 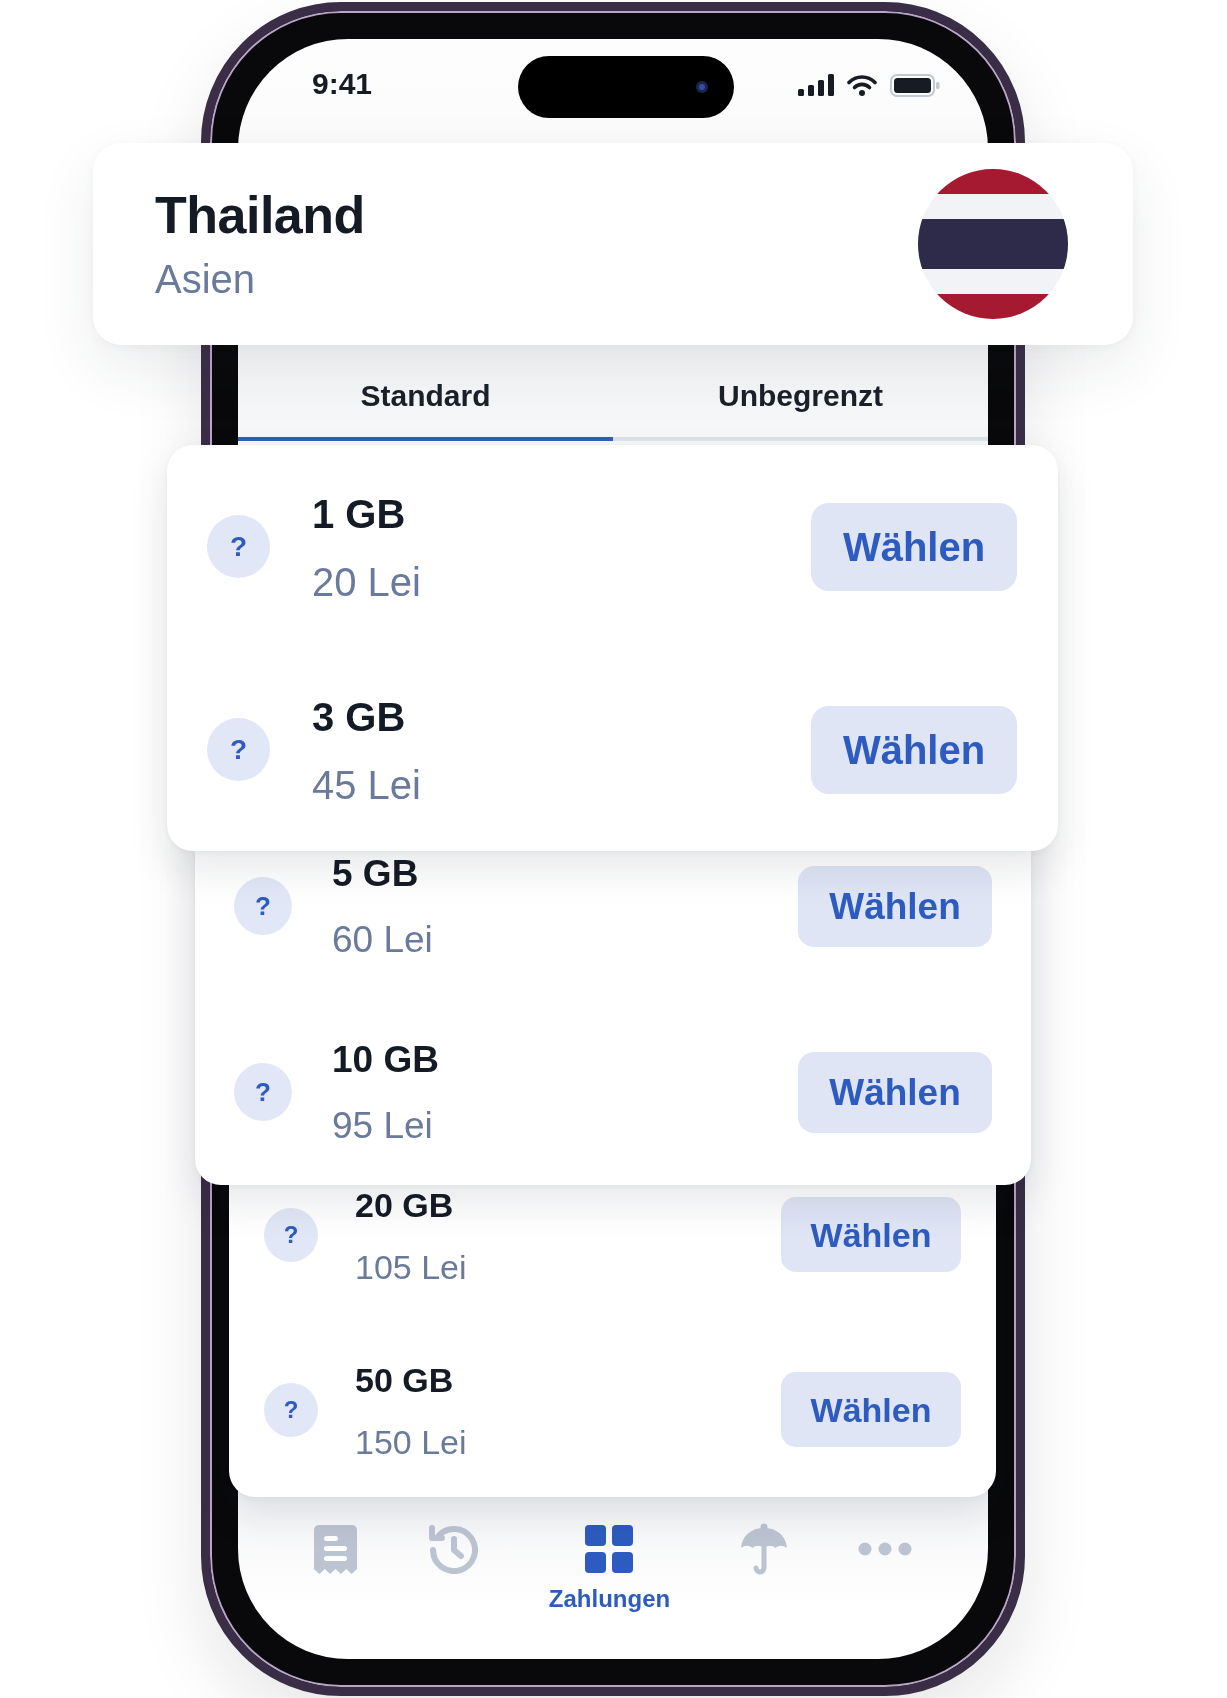 I want to click on price-text: 60 Lei, so click(x=382, y=940).